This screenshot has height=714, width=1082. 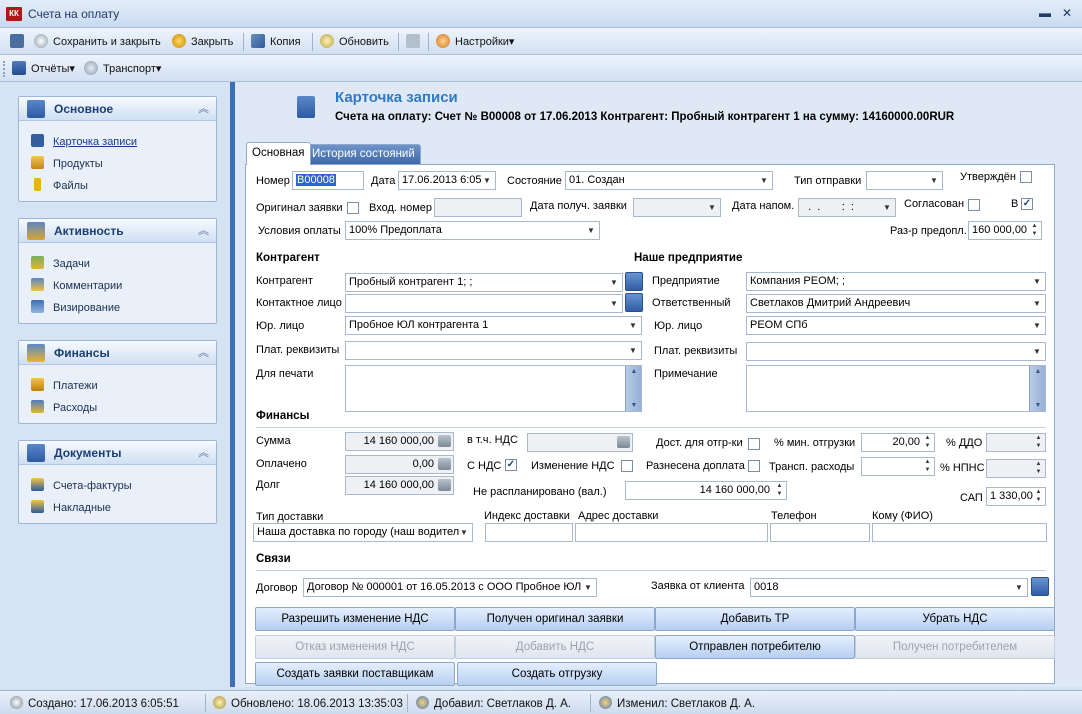 I want to click on nav-item-record-card: Карточка записи, so click(x=84, y=142).